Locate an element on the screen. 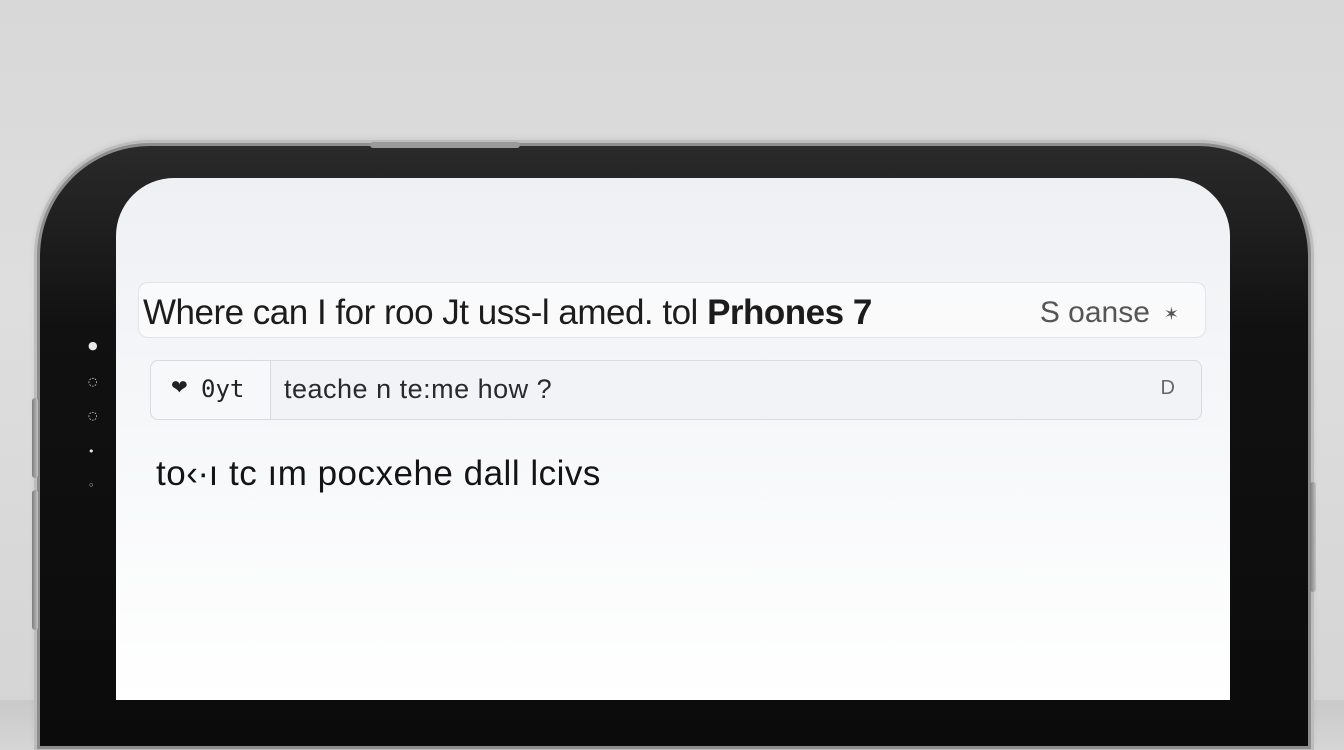 The image size is (1344, 750). result-text: to‹∙ı tc ım pocxehe dall lcivs is located at coordinates (378, 473).